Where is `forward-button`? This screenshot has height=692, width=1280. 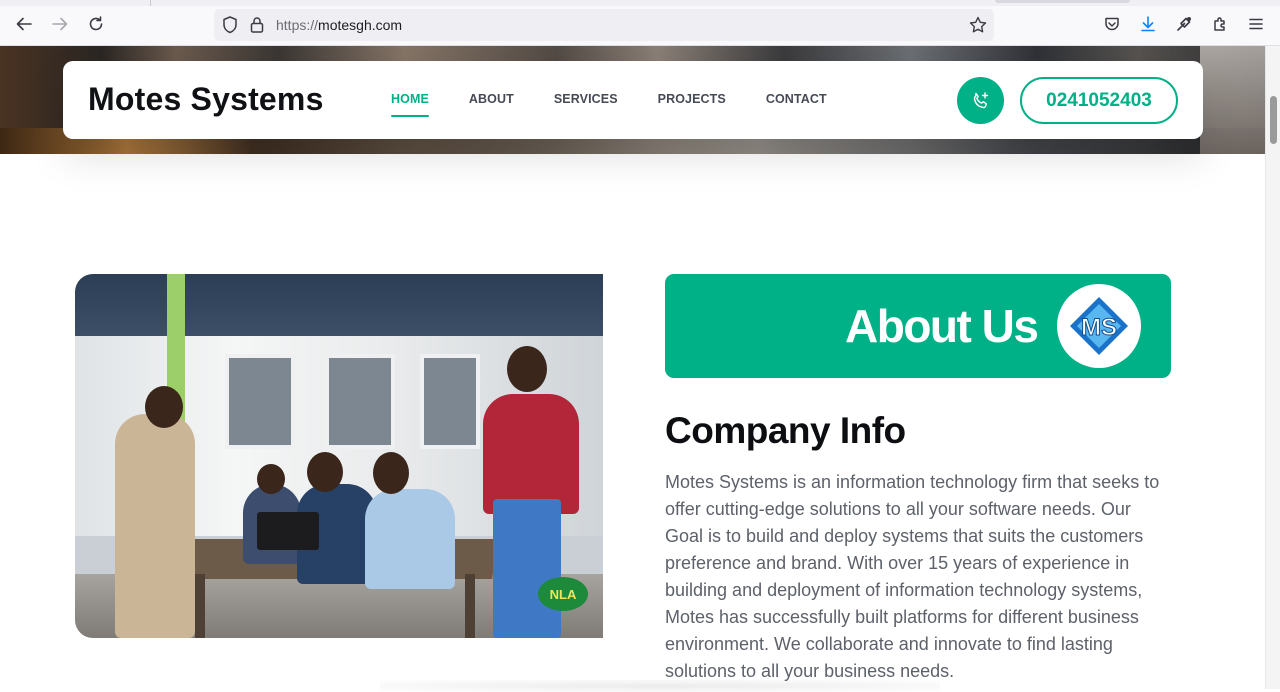 forward-button is located at coordinates (60, 24).